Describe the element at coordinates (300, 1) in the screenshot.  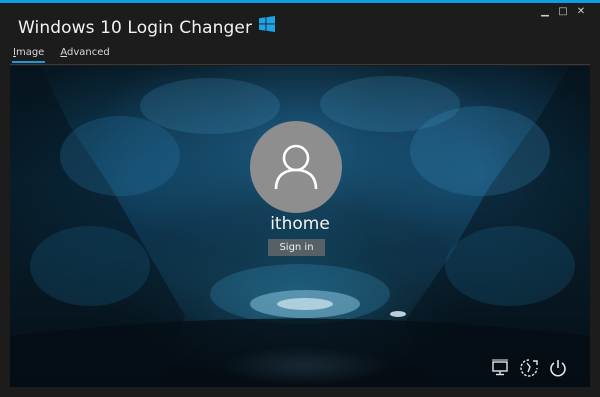
I see `window-accent-line` at that location.